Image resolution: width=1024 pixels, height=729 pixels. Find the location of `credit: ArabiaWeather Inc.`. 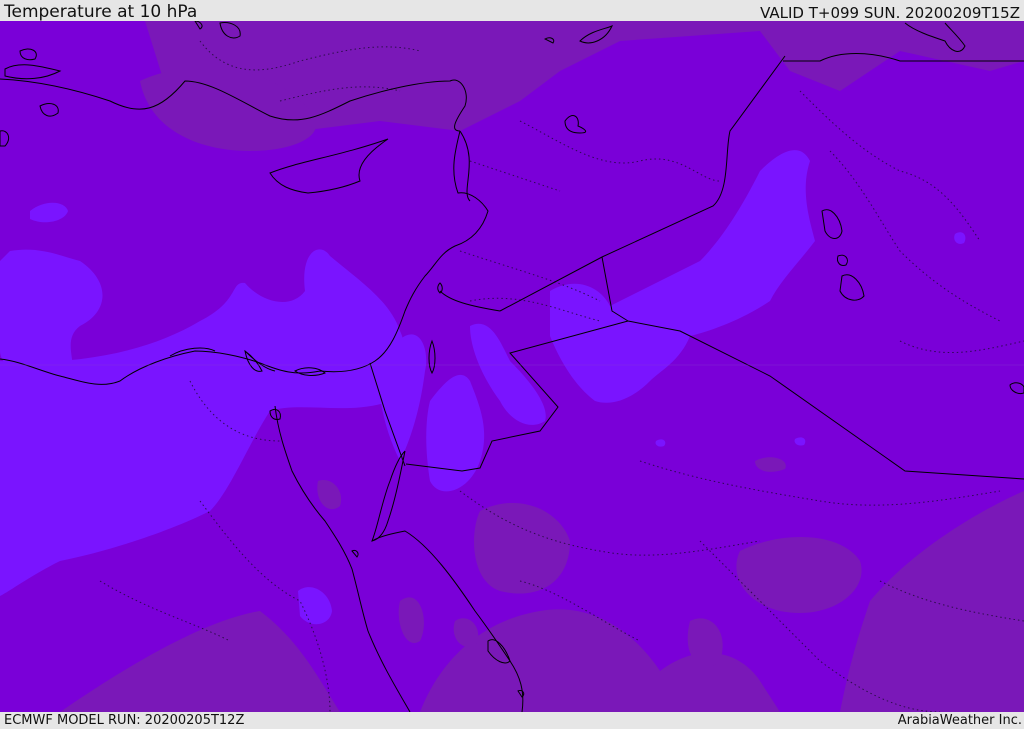

credit: ArabiaWeather Inc. is located at coordinates (959, 720).